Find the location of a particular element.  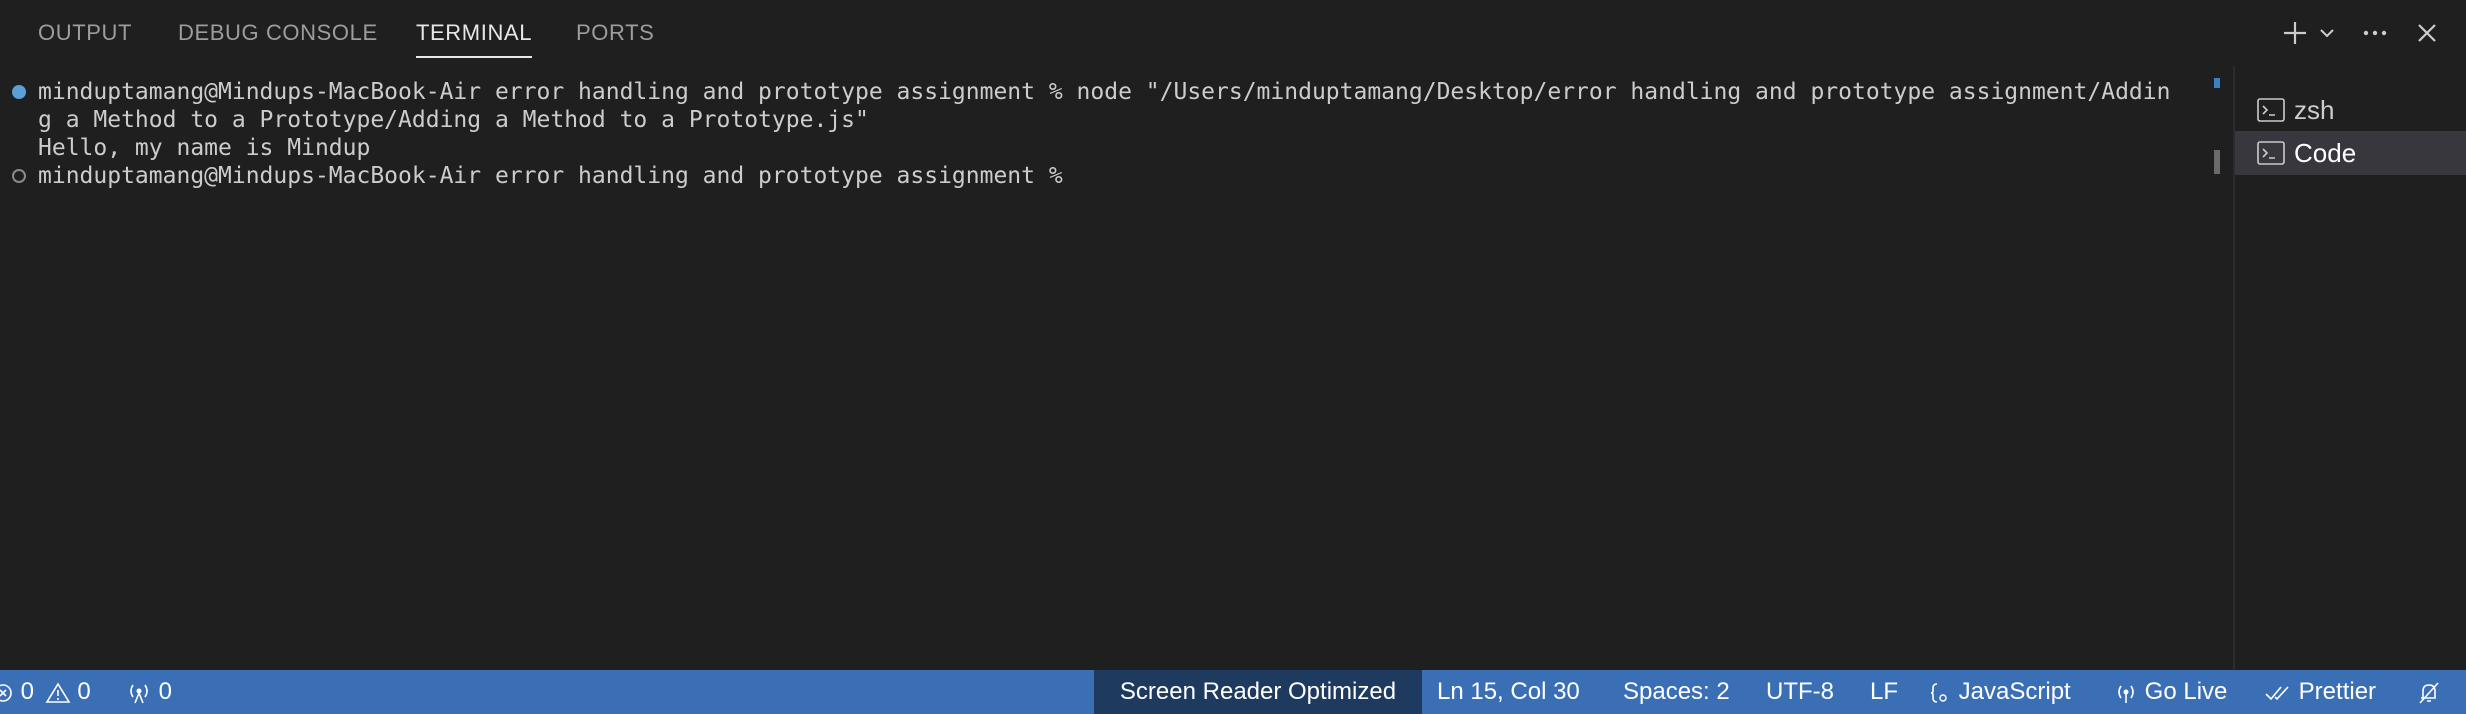

encoding: UTF-8 is located at coordinates (1800, 692).